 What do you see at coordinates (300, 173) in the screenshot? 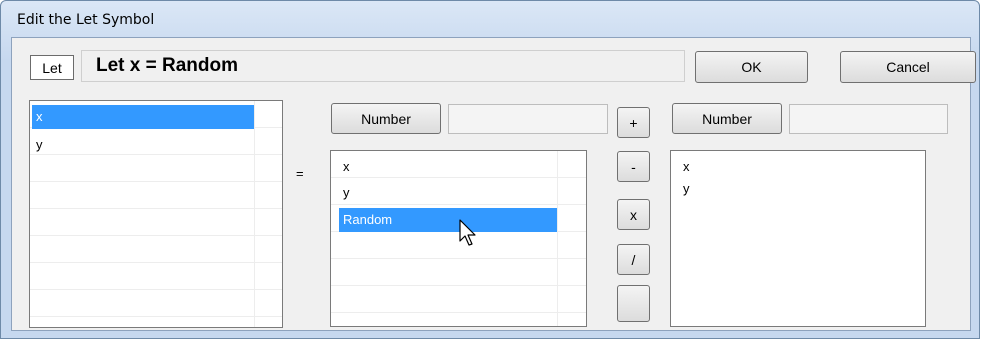
I see `equals-sign: =` at bounding box center [300, 173].